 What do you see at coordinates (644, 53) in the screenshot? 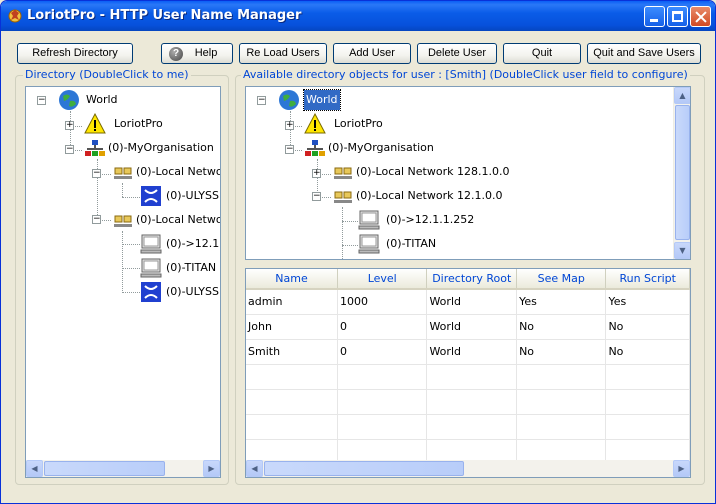
I see `quit-save-users-button: Quit and Save Users` at bounding box center [644, 53].